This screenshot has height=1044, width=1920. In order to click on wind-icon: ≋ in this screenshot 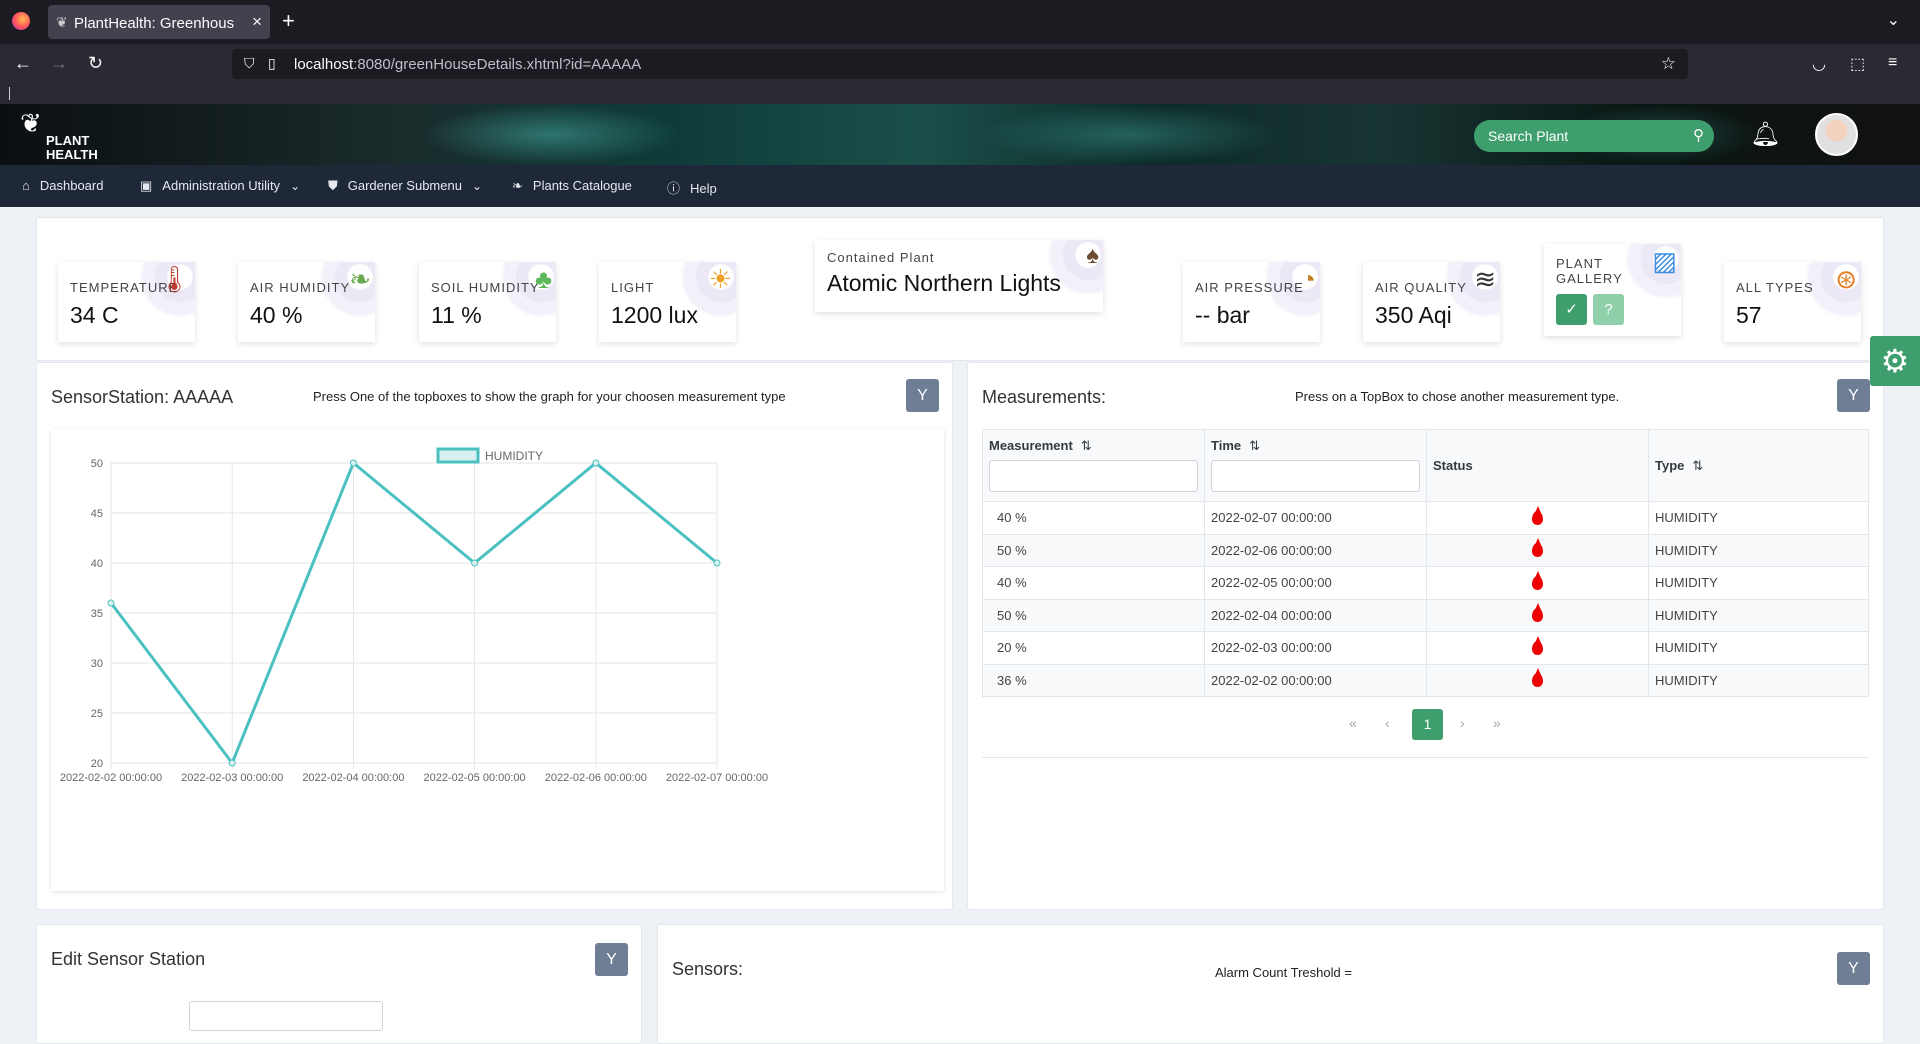, I will do `click(1485, 279)`.